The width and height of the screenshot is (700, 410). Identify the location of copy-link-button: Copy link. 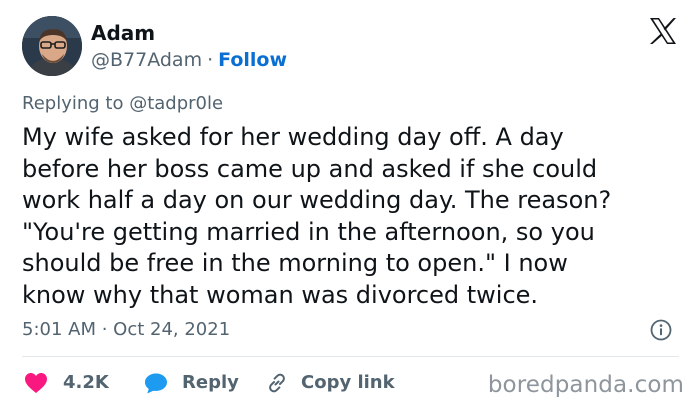
(330, 383).